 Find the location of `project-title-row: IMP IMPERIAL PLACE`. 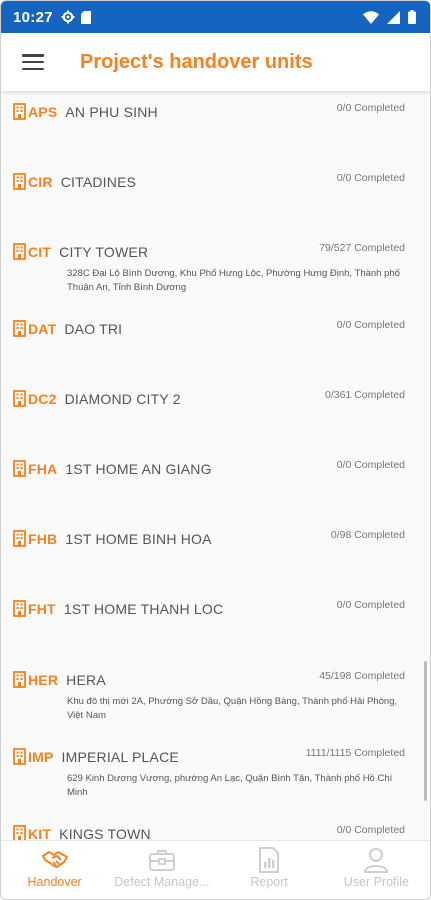

project-title-row: IMP IMPERIAL PLACE is located at coordinates (96, 756).